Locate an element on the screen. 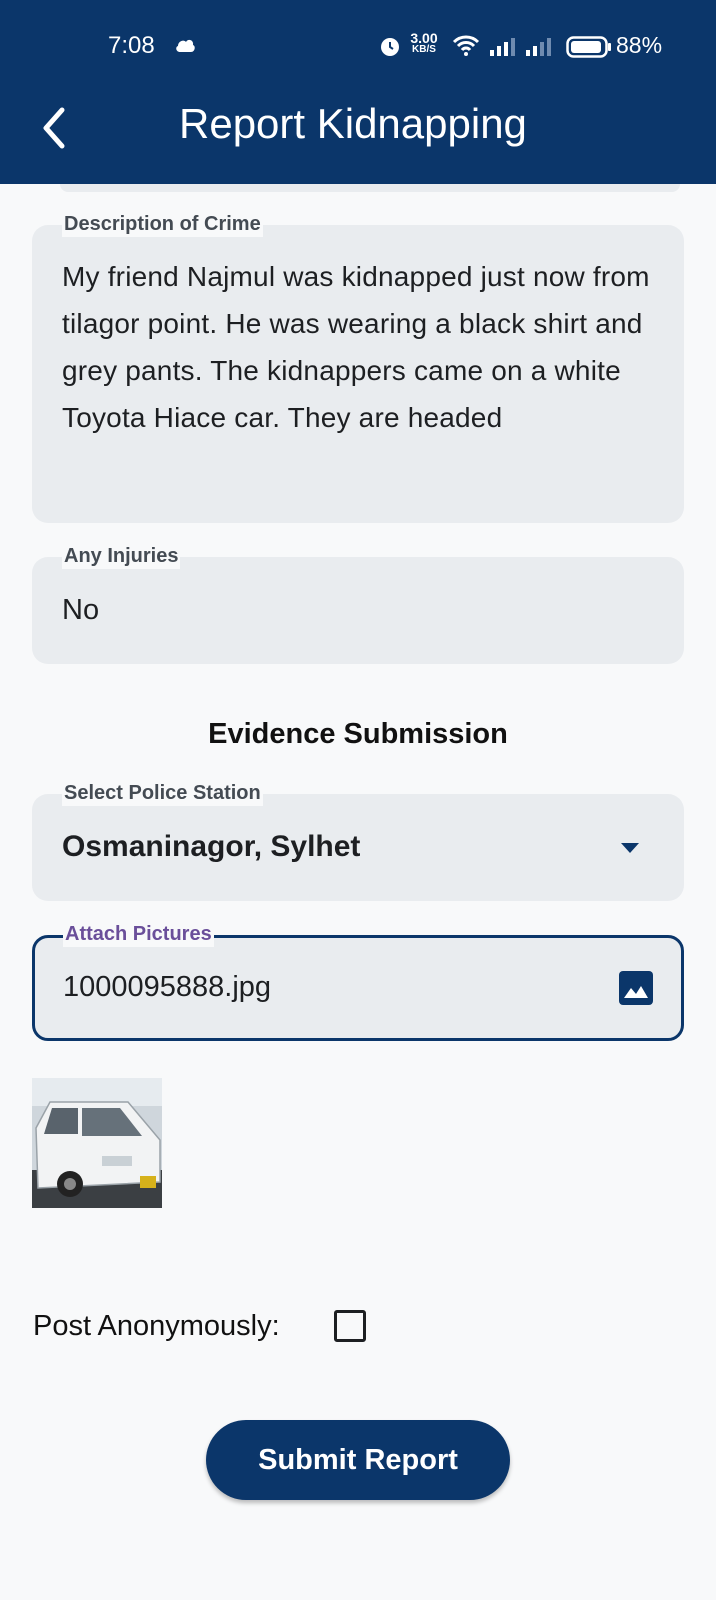 This screenshot has width=716, height=1600. police-station-value: Osmaninagor, Sylhet is located at coordinates (211, 846).